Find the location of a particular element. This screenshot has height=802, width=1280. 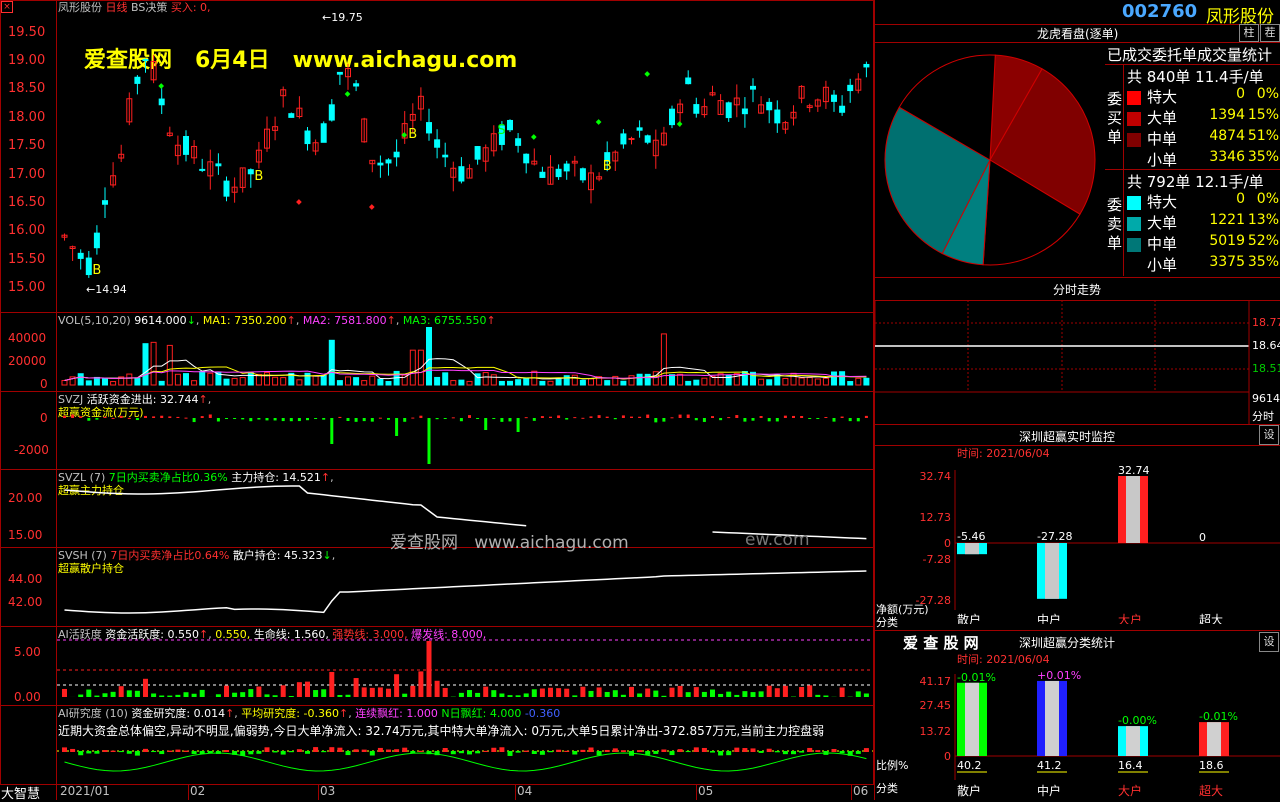

fenshi-label: 分时 is located at coordinates (1263, 416).